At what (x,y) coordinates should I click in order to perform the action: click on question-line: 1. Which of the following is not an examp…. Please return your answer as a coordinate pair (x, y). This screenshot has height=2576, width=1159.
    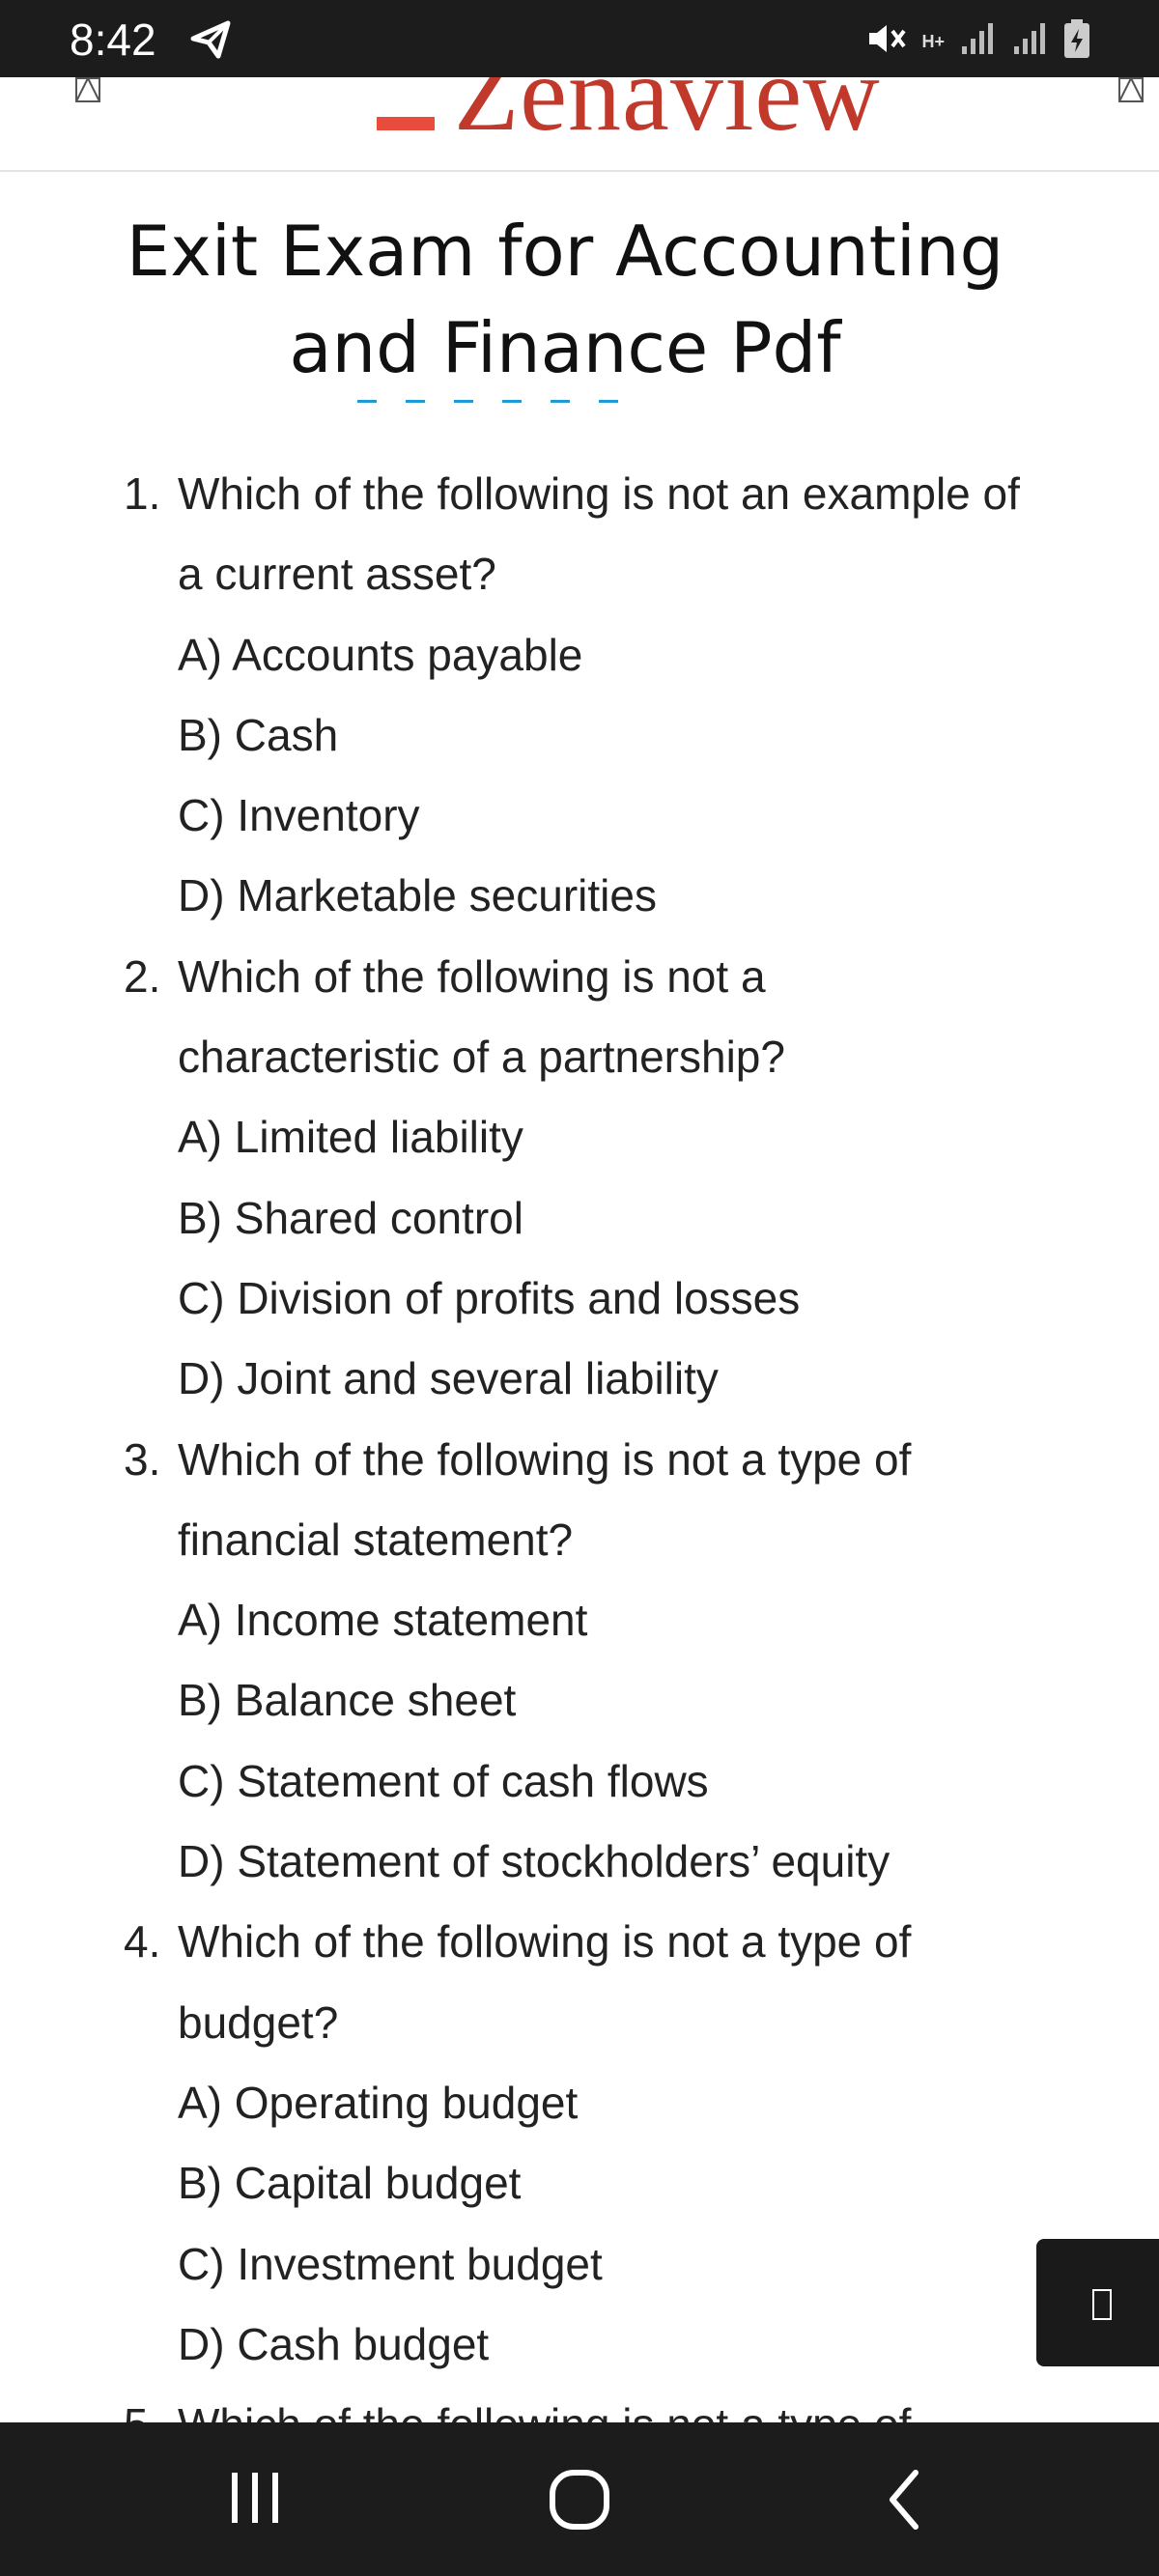
    Looking at the image, I should click on (579, 494).